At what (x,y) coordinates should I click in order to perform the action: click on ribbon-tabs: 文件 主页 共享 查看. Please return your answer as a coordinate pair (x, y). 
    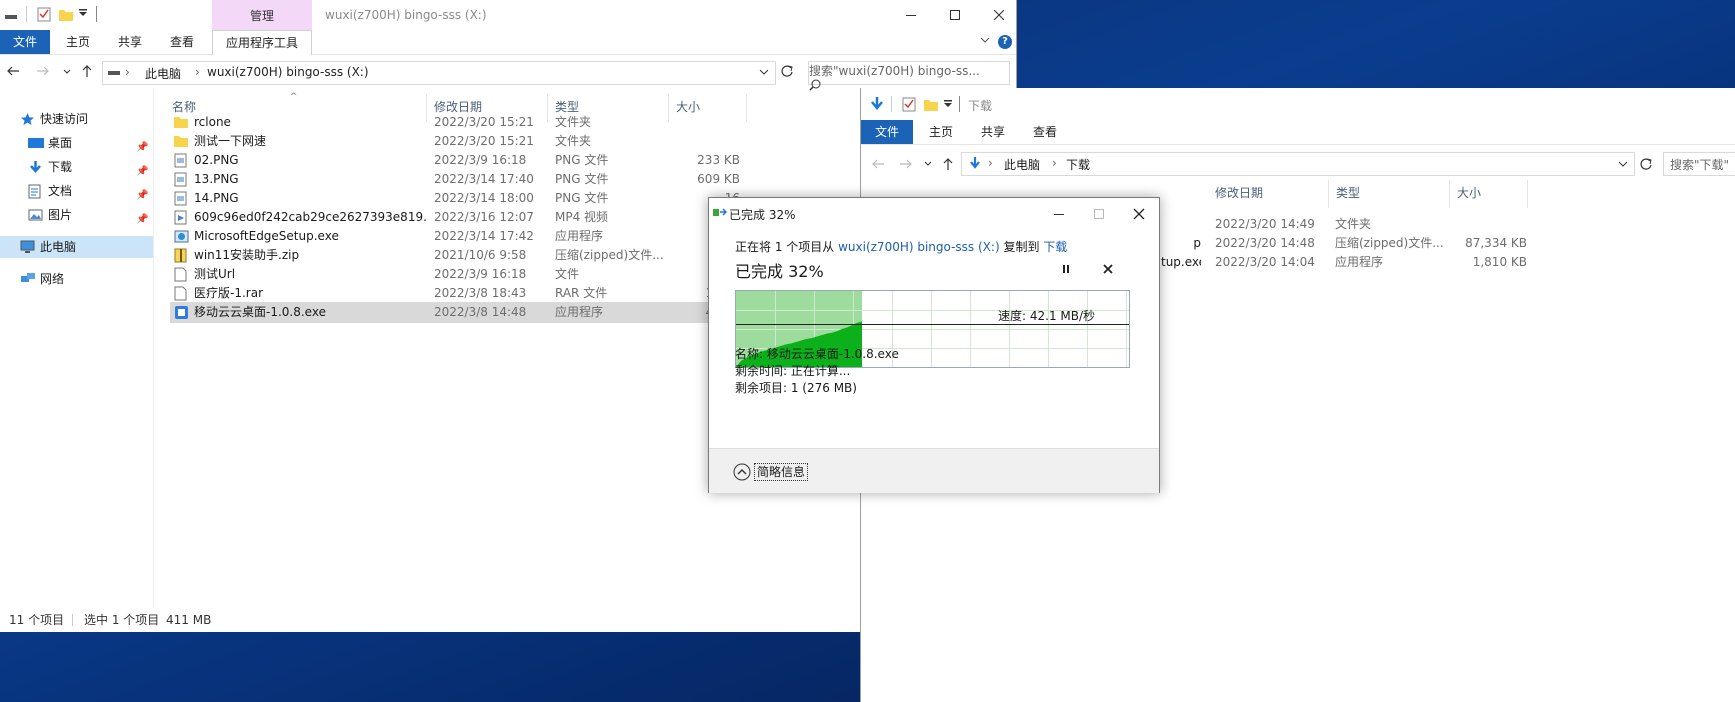
    Looking at the image, I should click on (1298, 132).